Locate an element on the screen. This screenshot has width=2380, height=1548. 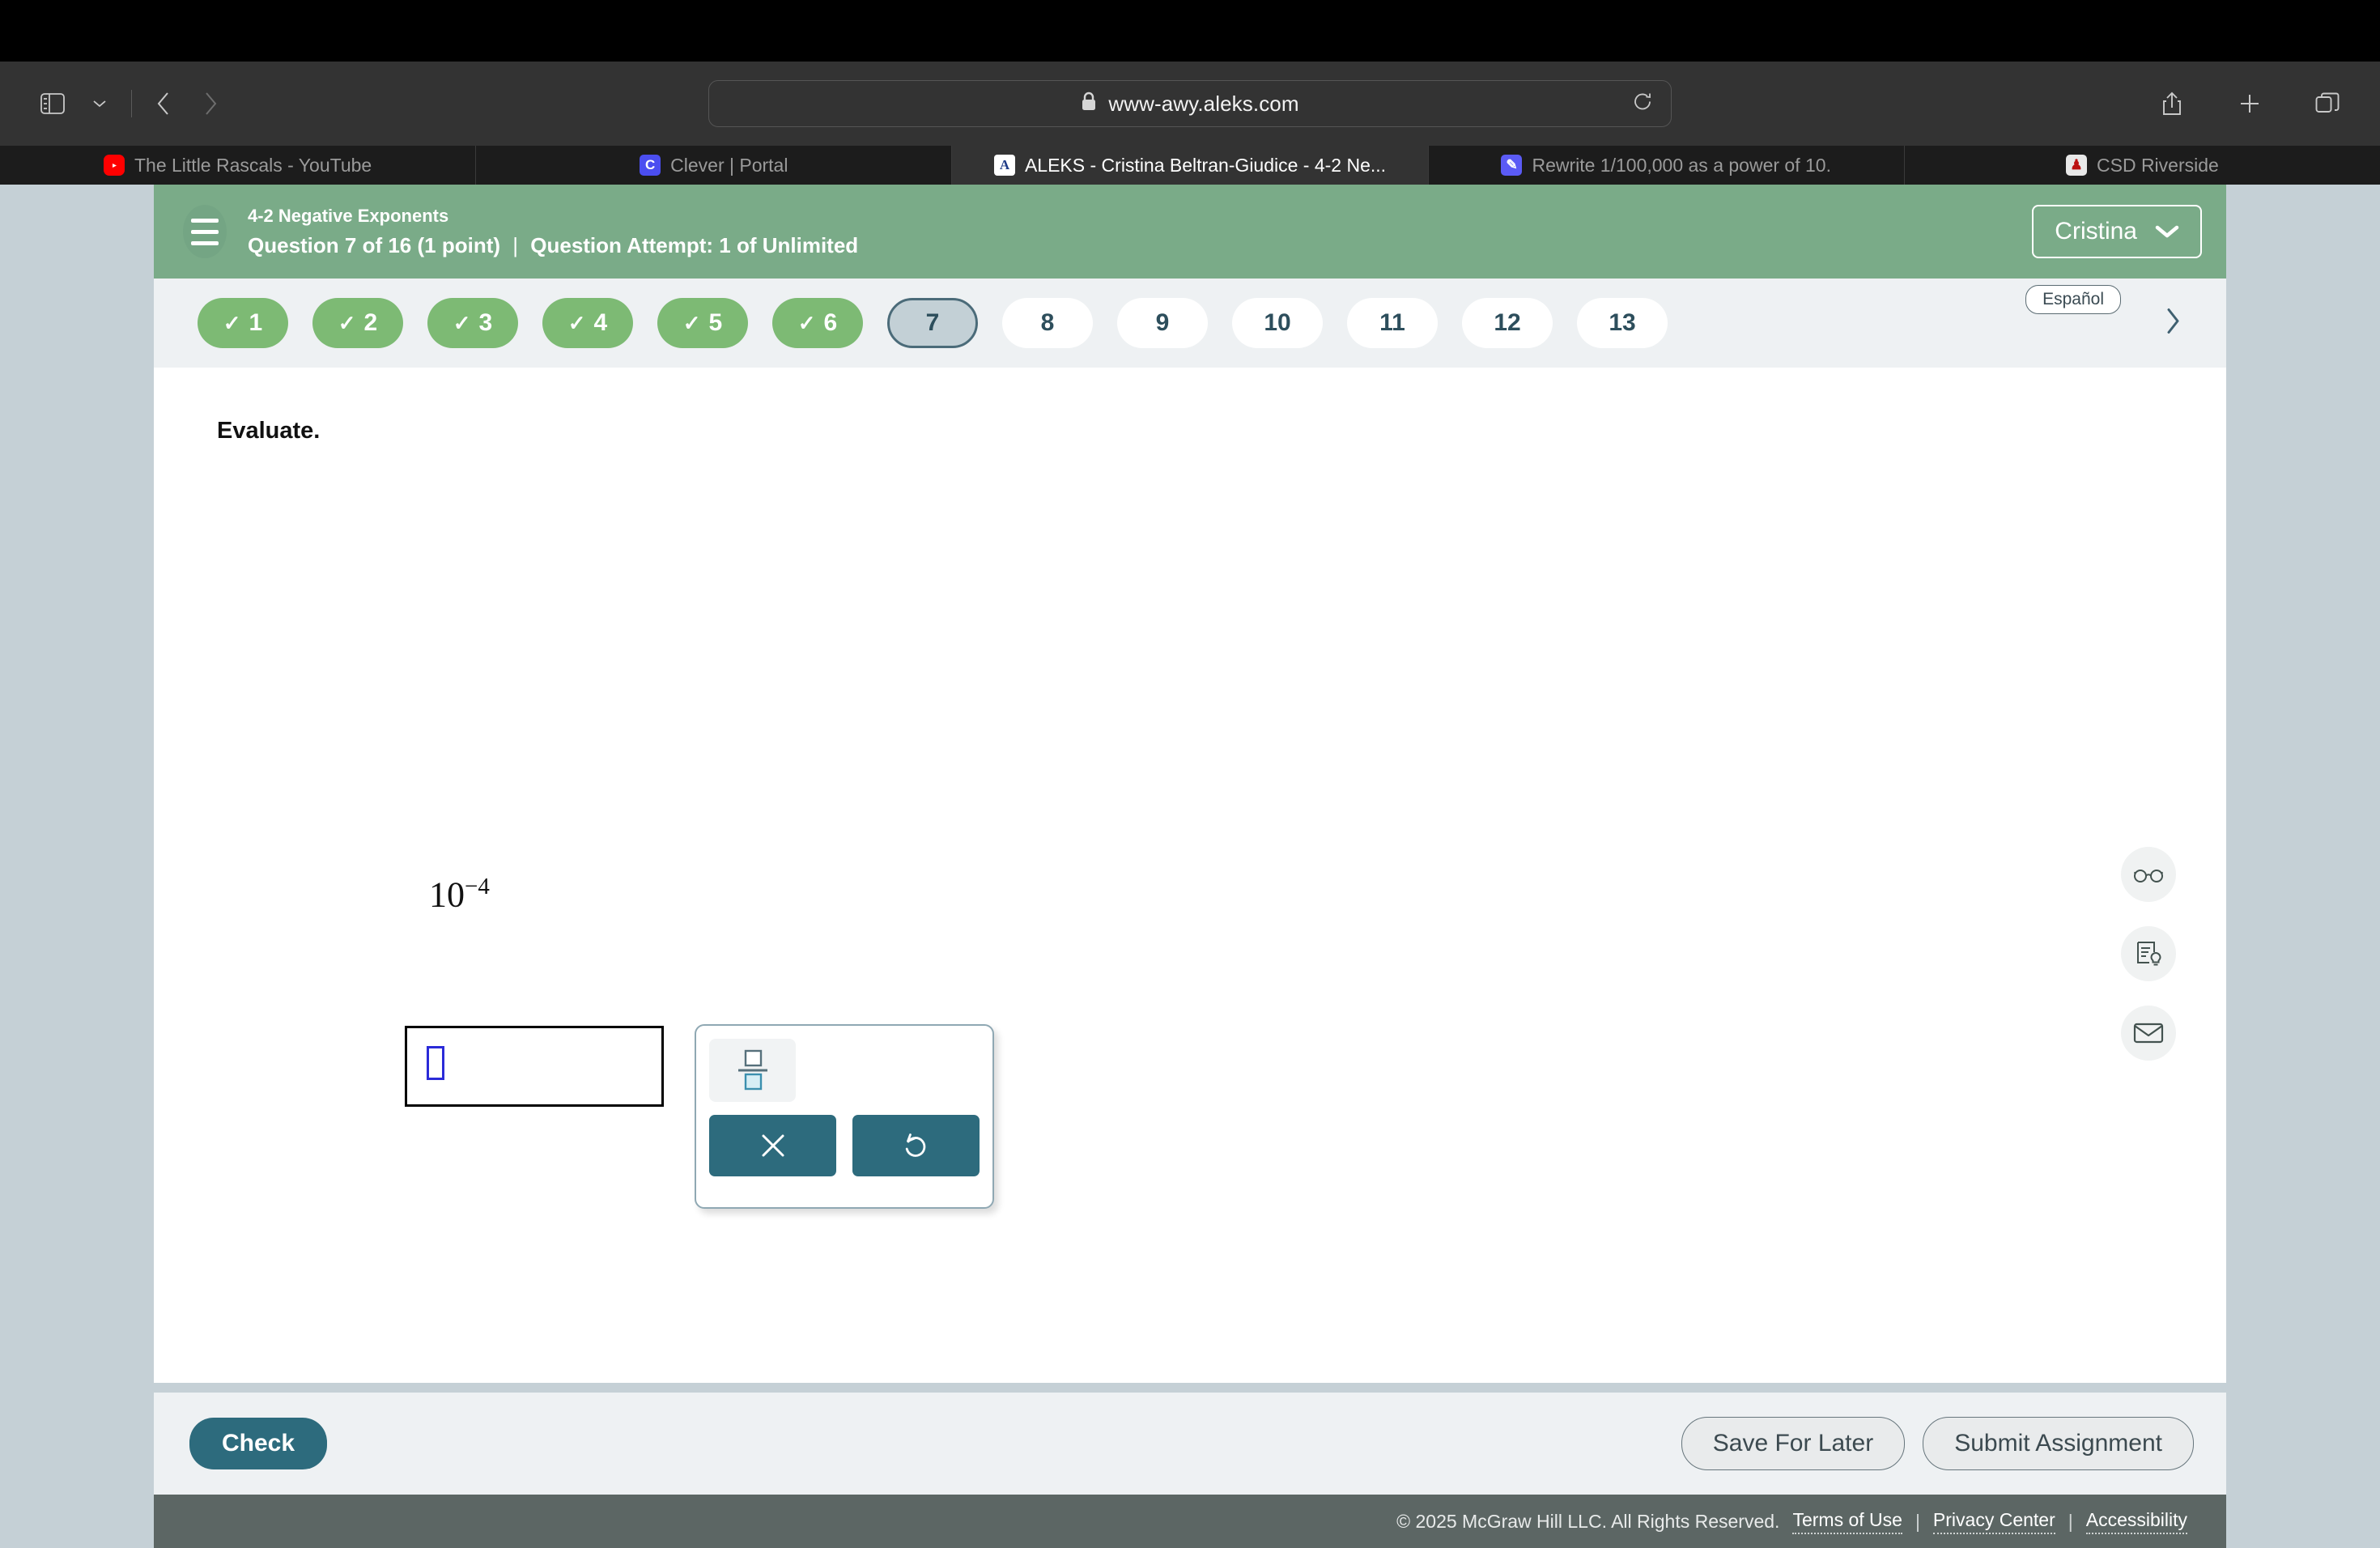
question-pill-9: 9 is located at coordinates (1162, 323).